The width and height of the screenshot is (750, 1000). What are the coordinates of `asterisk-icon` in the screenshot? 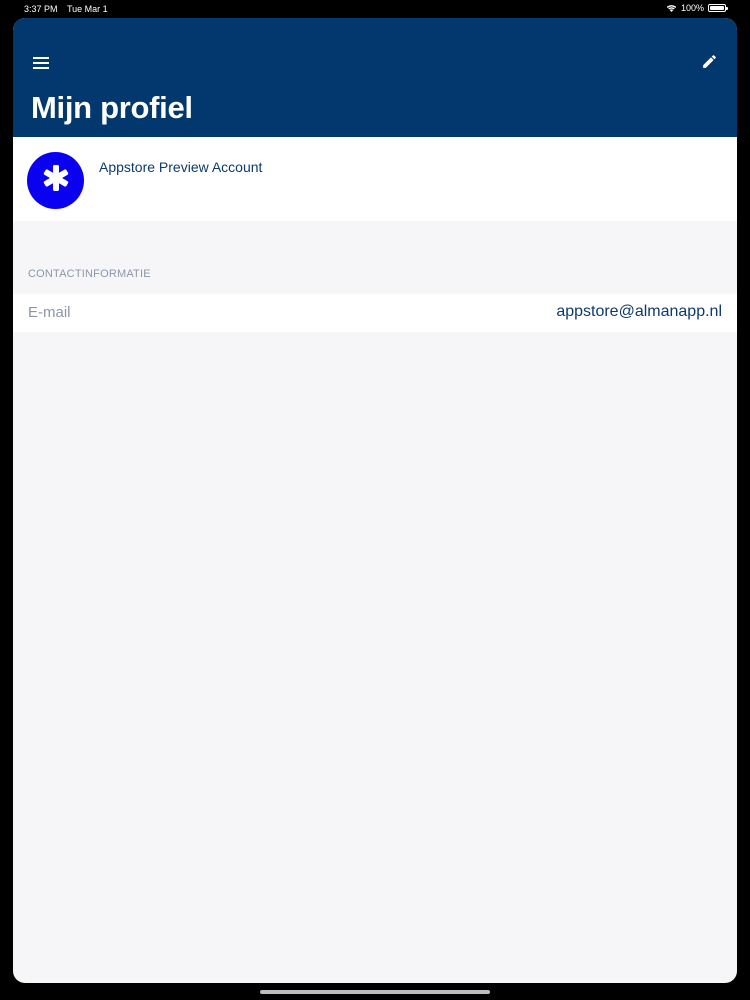 It's located at (56, 180).